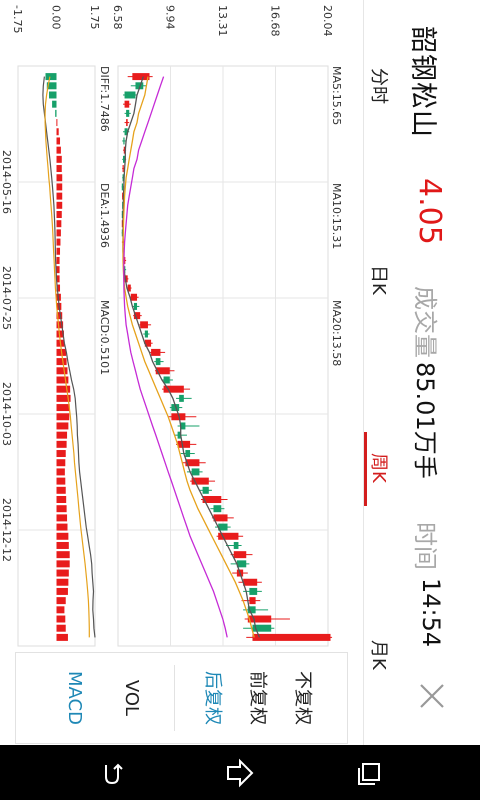 This screenshot has height=800, width=480. I want to click on price-axis: 20.04 16.68 13.31 9.94 6.58, so click(222, 21).